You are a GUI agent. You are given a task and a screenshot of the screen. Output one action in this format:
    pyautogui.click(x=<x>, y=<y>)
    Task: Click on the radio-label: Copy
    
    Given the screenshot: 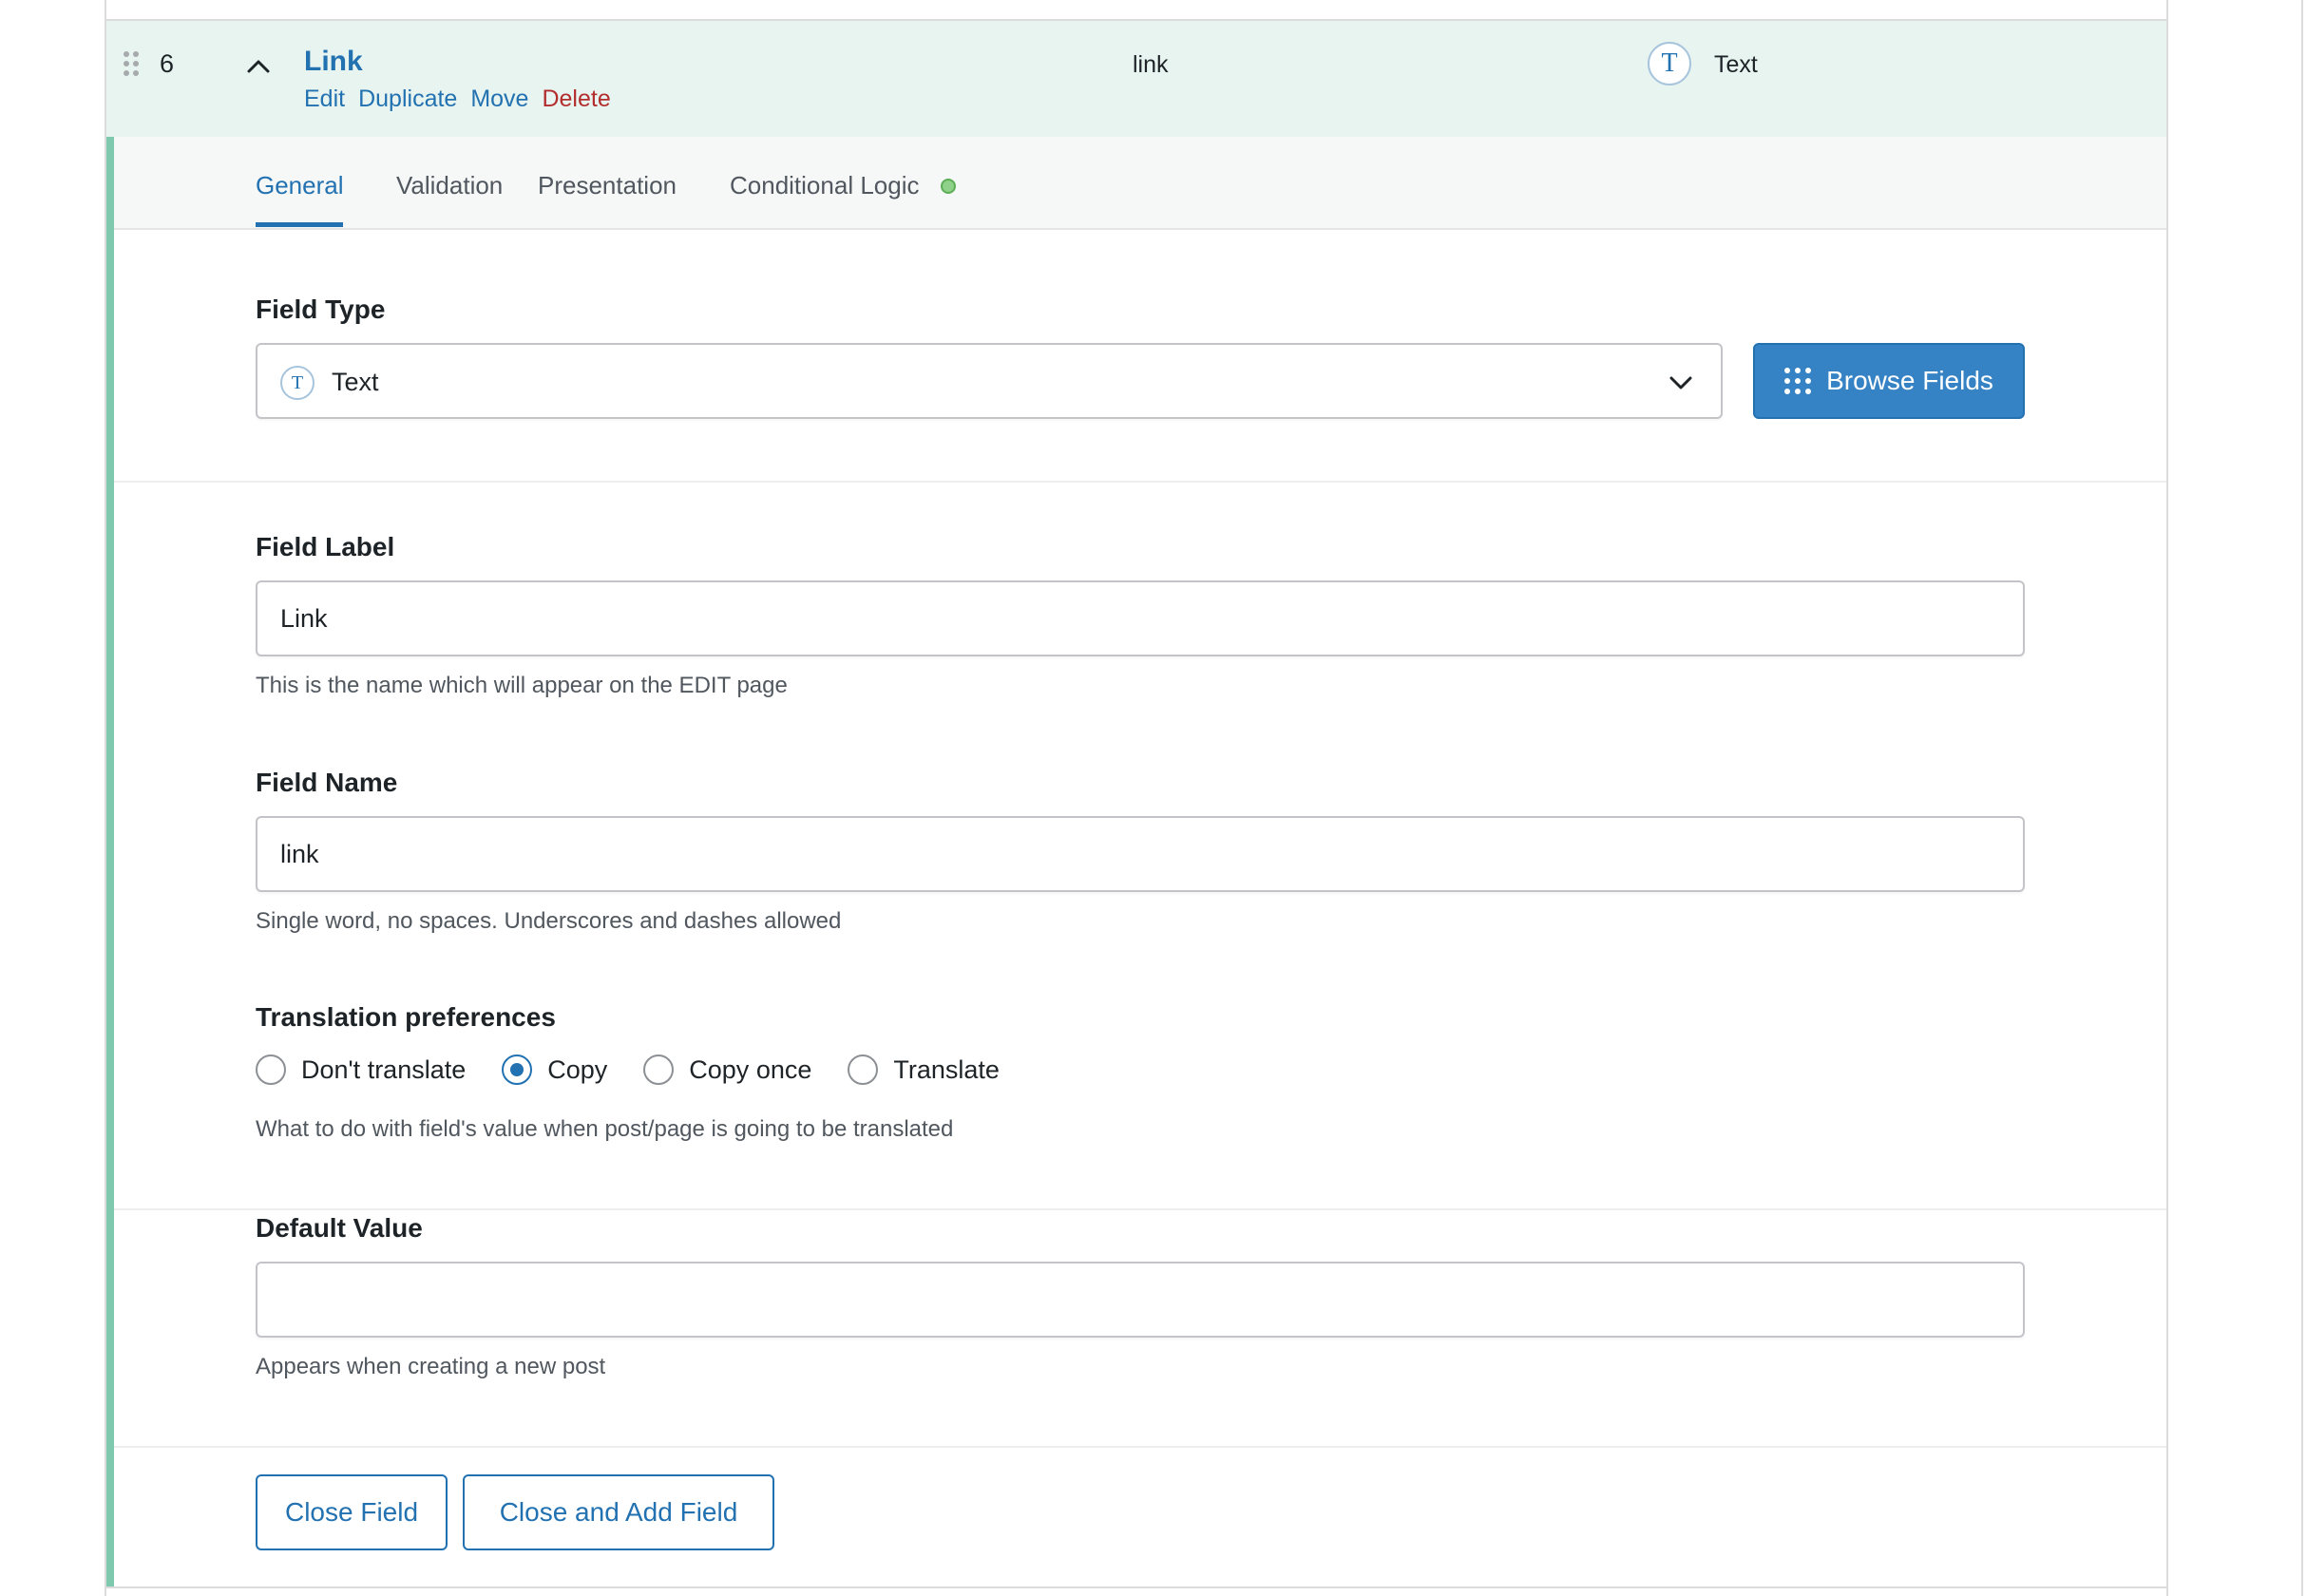 What is the action you would take?
    pyautogui.click(x=577, y=1069)
    